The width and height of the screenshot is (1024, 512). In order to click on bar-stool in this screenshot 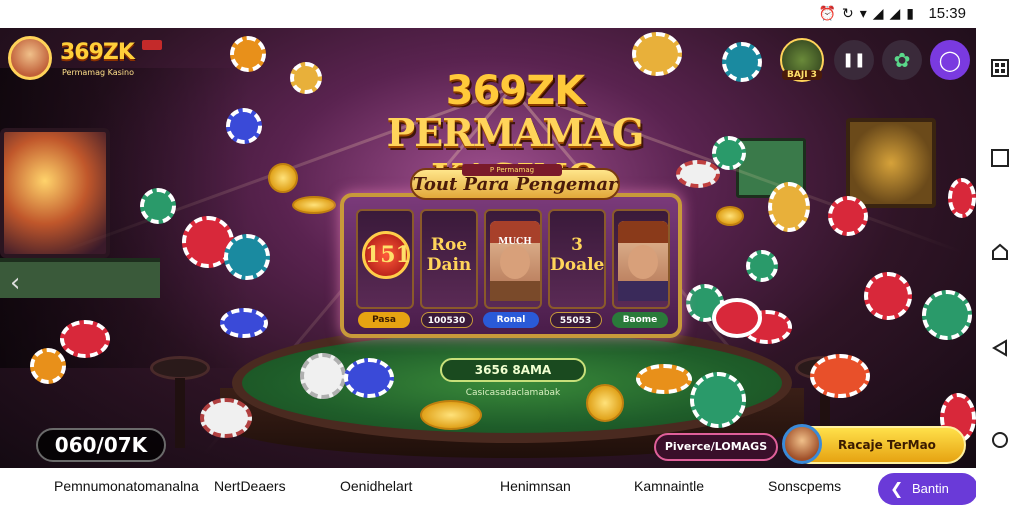, I will do `click(180, 368)`.